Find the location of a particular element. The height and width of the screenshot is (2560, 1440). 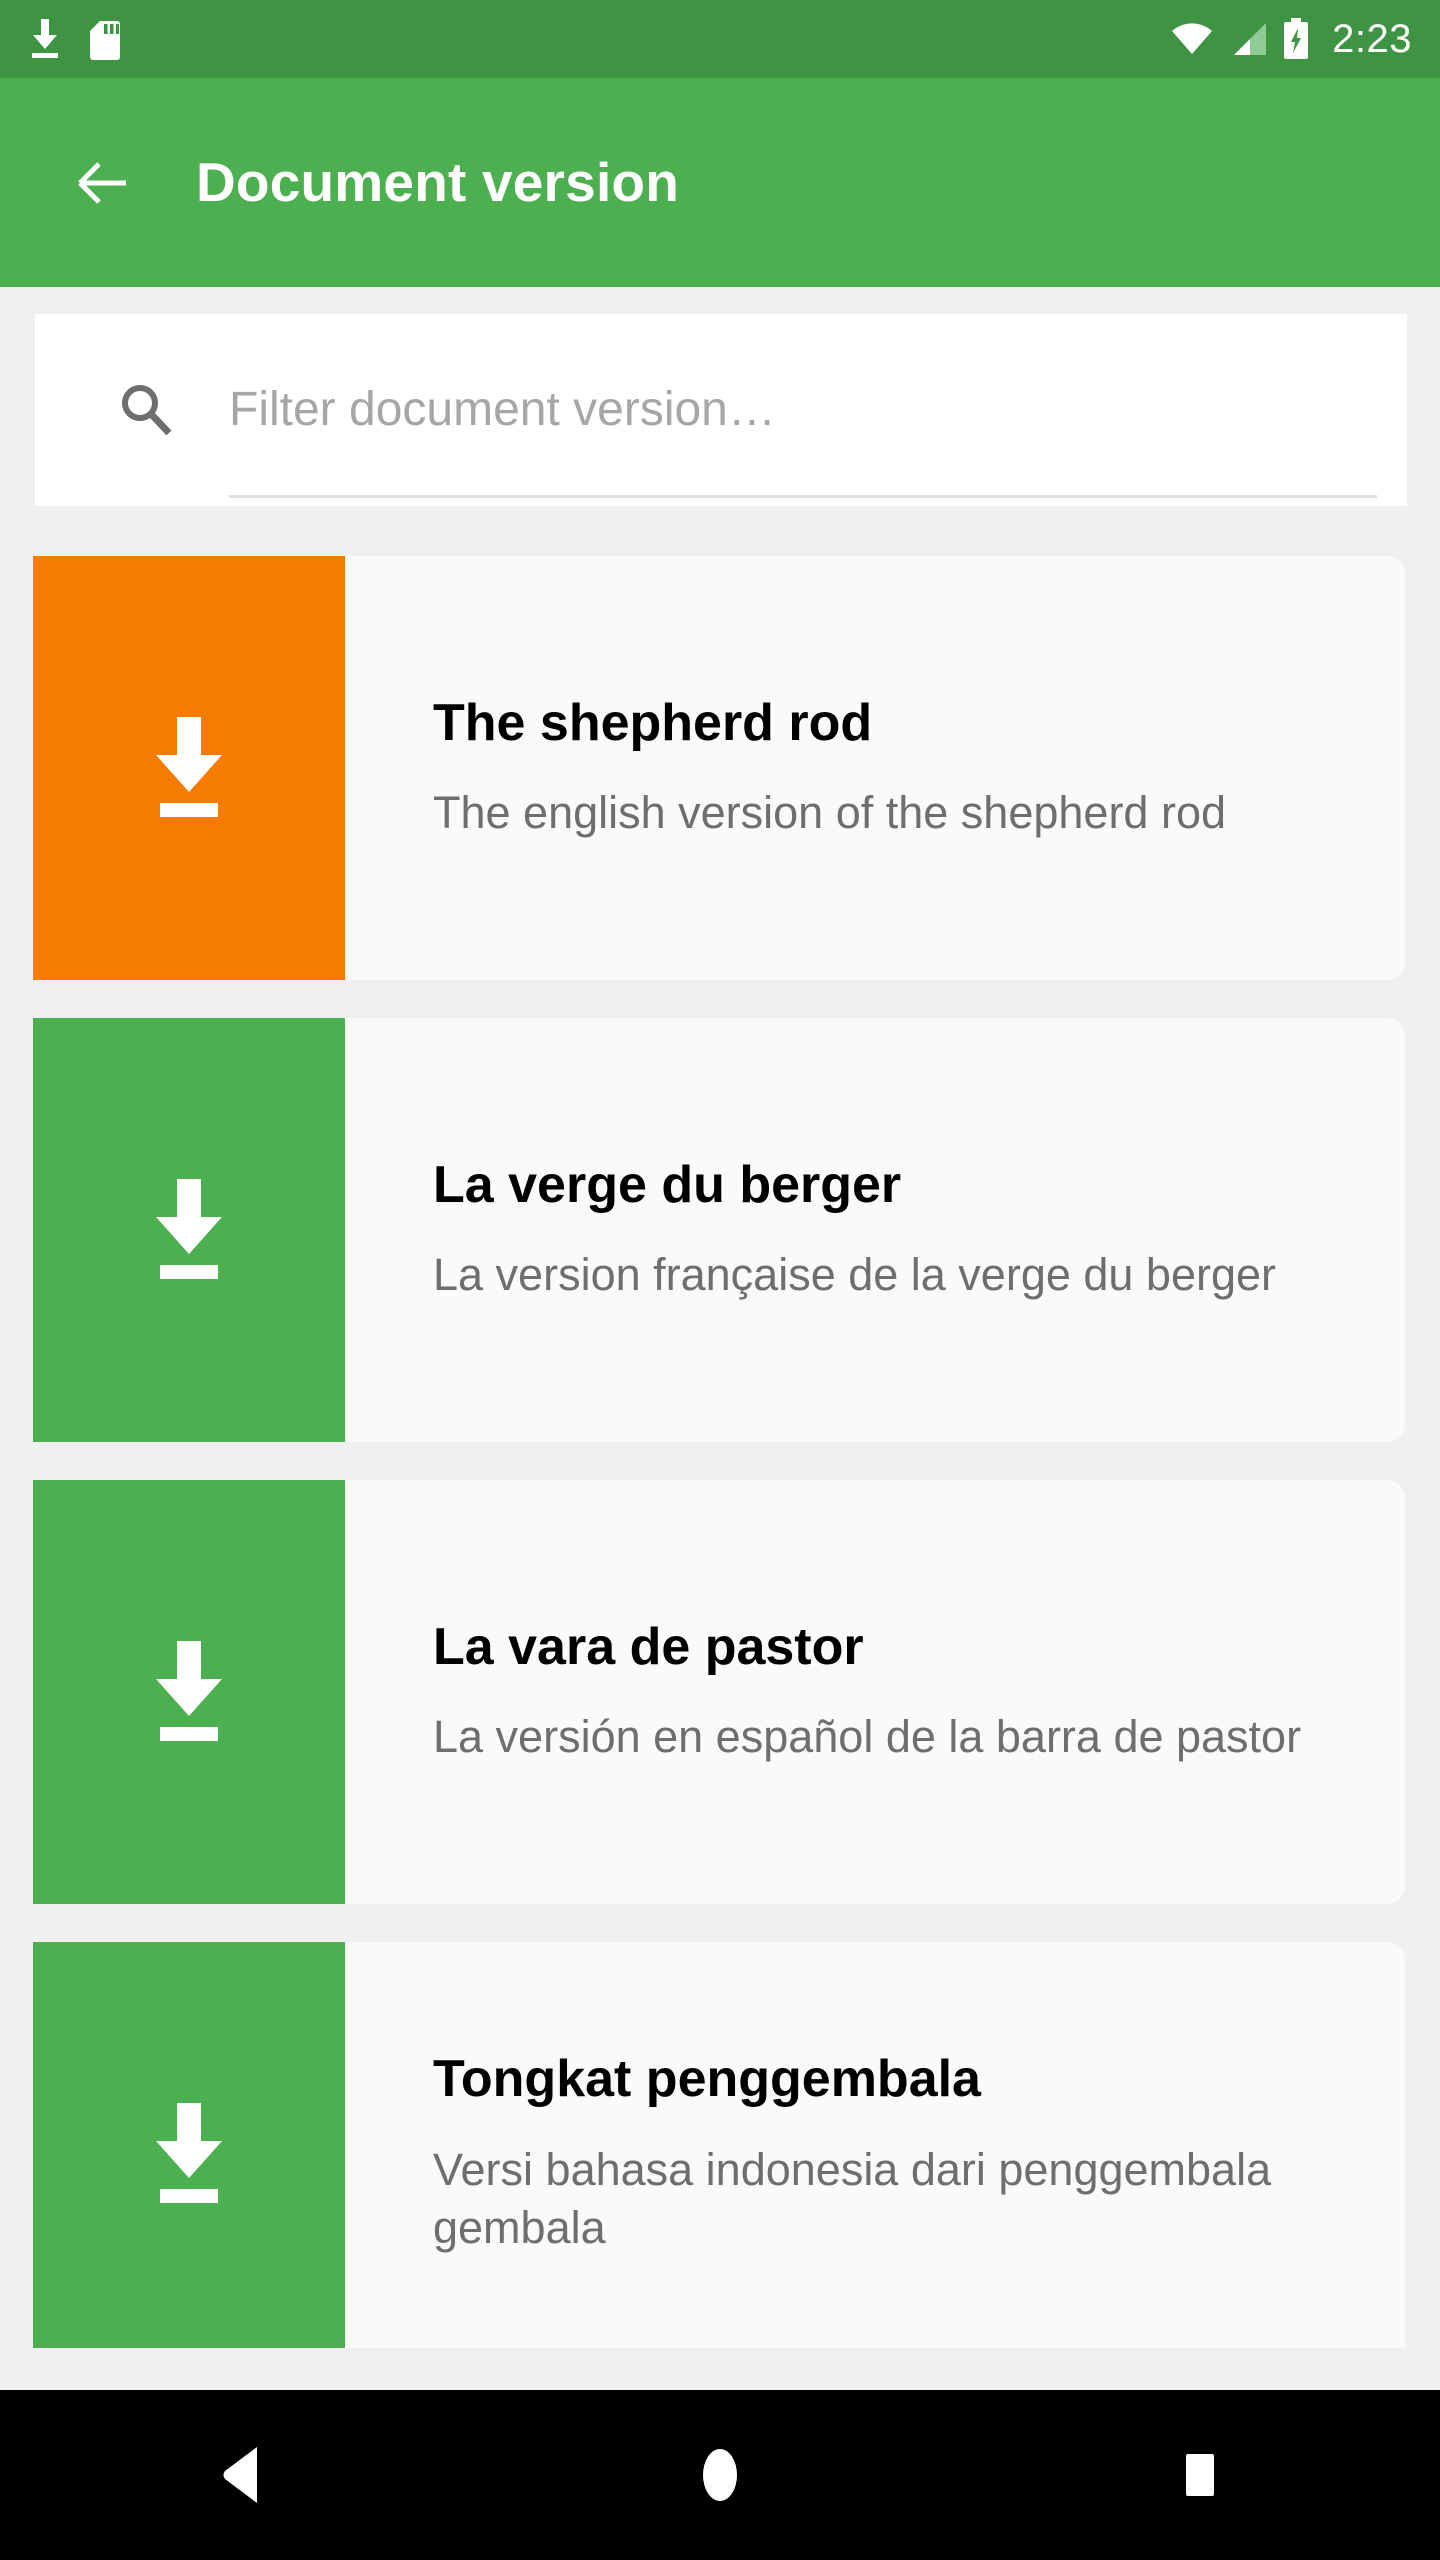

wifi-icon is located at coordinates (1192, 39).